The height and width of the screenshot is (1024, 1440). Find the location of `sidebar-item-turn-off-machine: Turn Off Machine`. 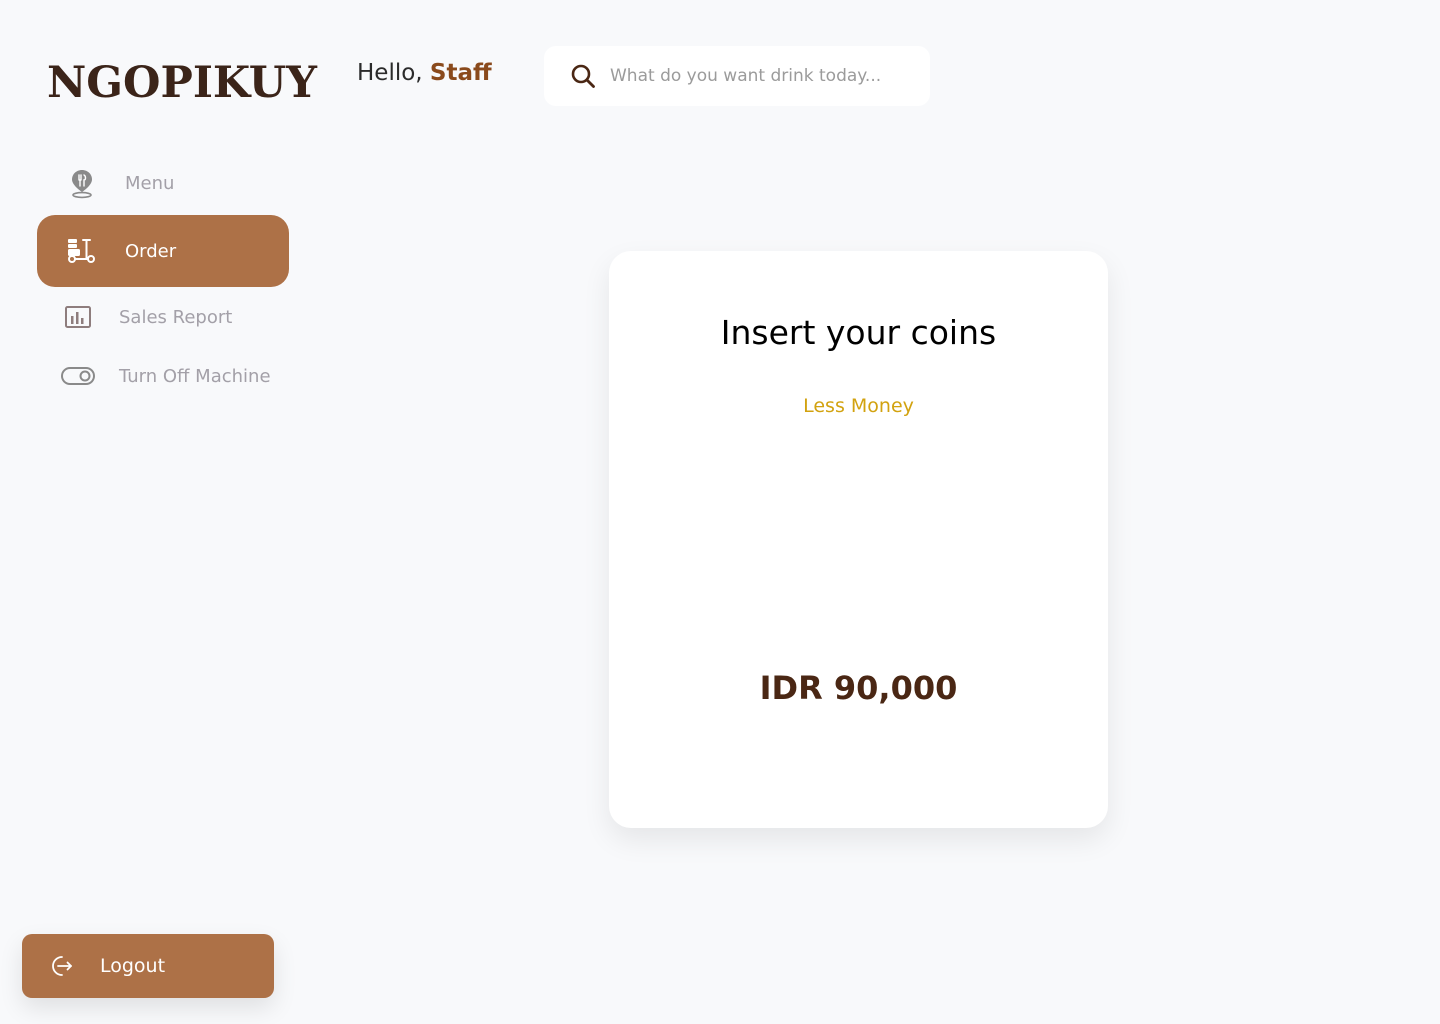

sidebar-item-turn-off-machine: Turn Off Machine is located at coordinates (180, 376).